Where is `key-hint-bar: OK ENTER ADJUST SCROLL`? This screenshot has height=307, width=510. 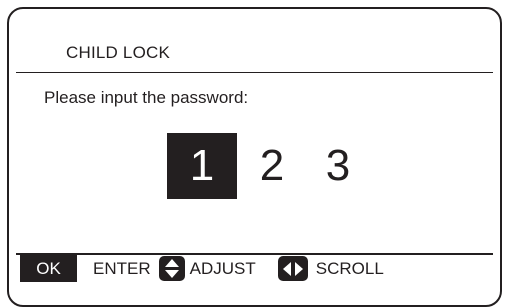 key-hint-bar: OK ENTER ADJUST SCROLL is located at coordinates (202, 268).